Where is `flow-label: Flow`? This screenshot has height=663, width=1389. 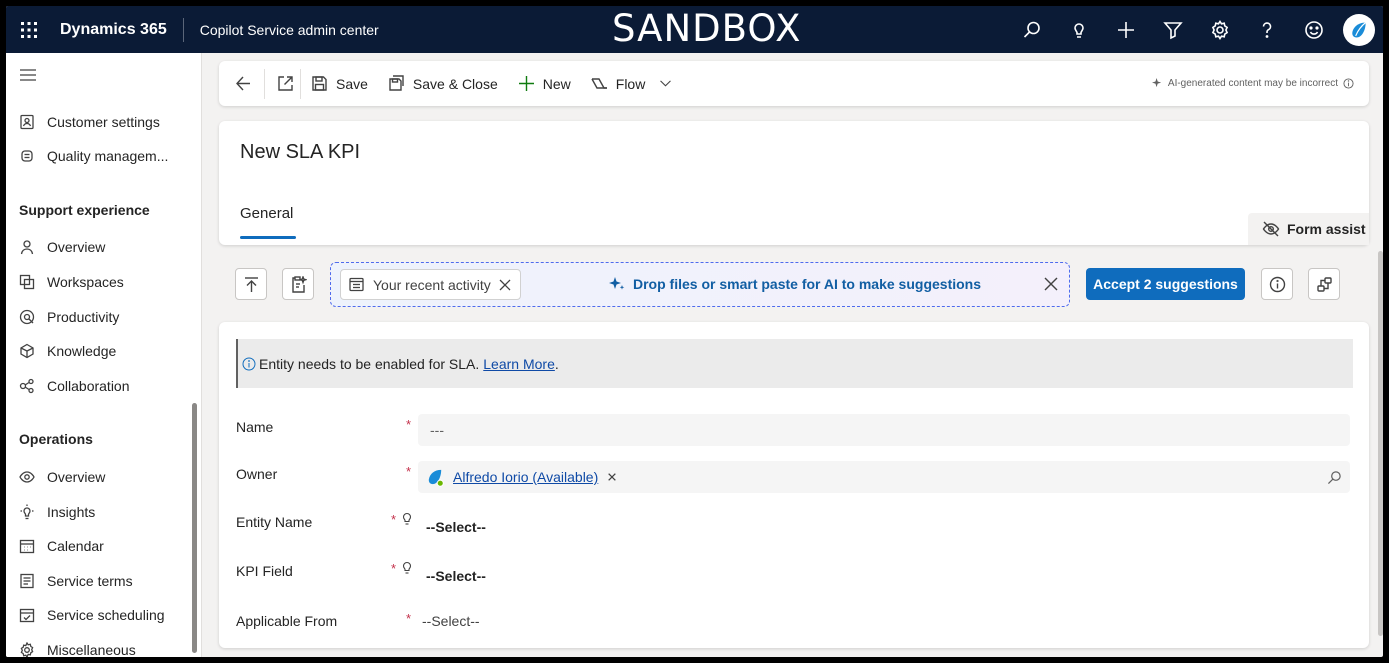 flow-label: Flow is located at coordinates (630, 83).